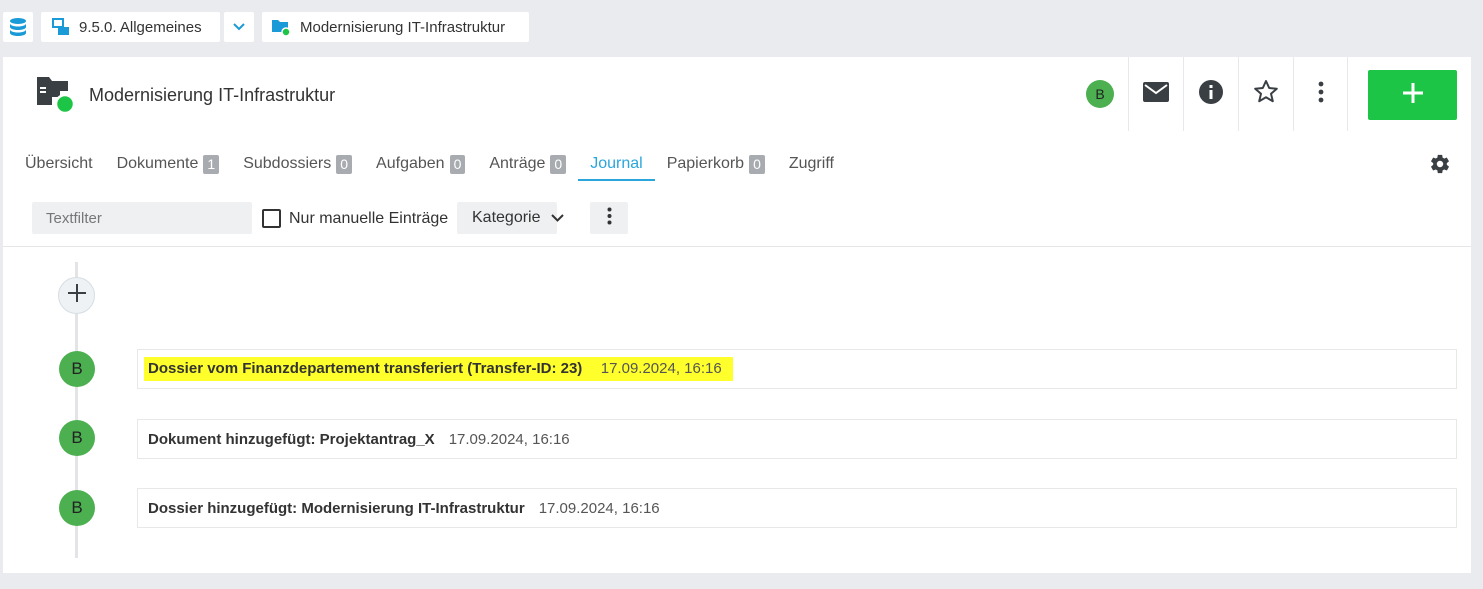 The width and height of the screenshot is (1483, 589). I want to click on user-avatar-button: B, so click(1088, 94).